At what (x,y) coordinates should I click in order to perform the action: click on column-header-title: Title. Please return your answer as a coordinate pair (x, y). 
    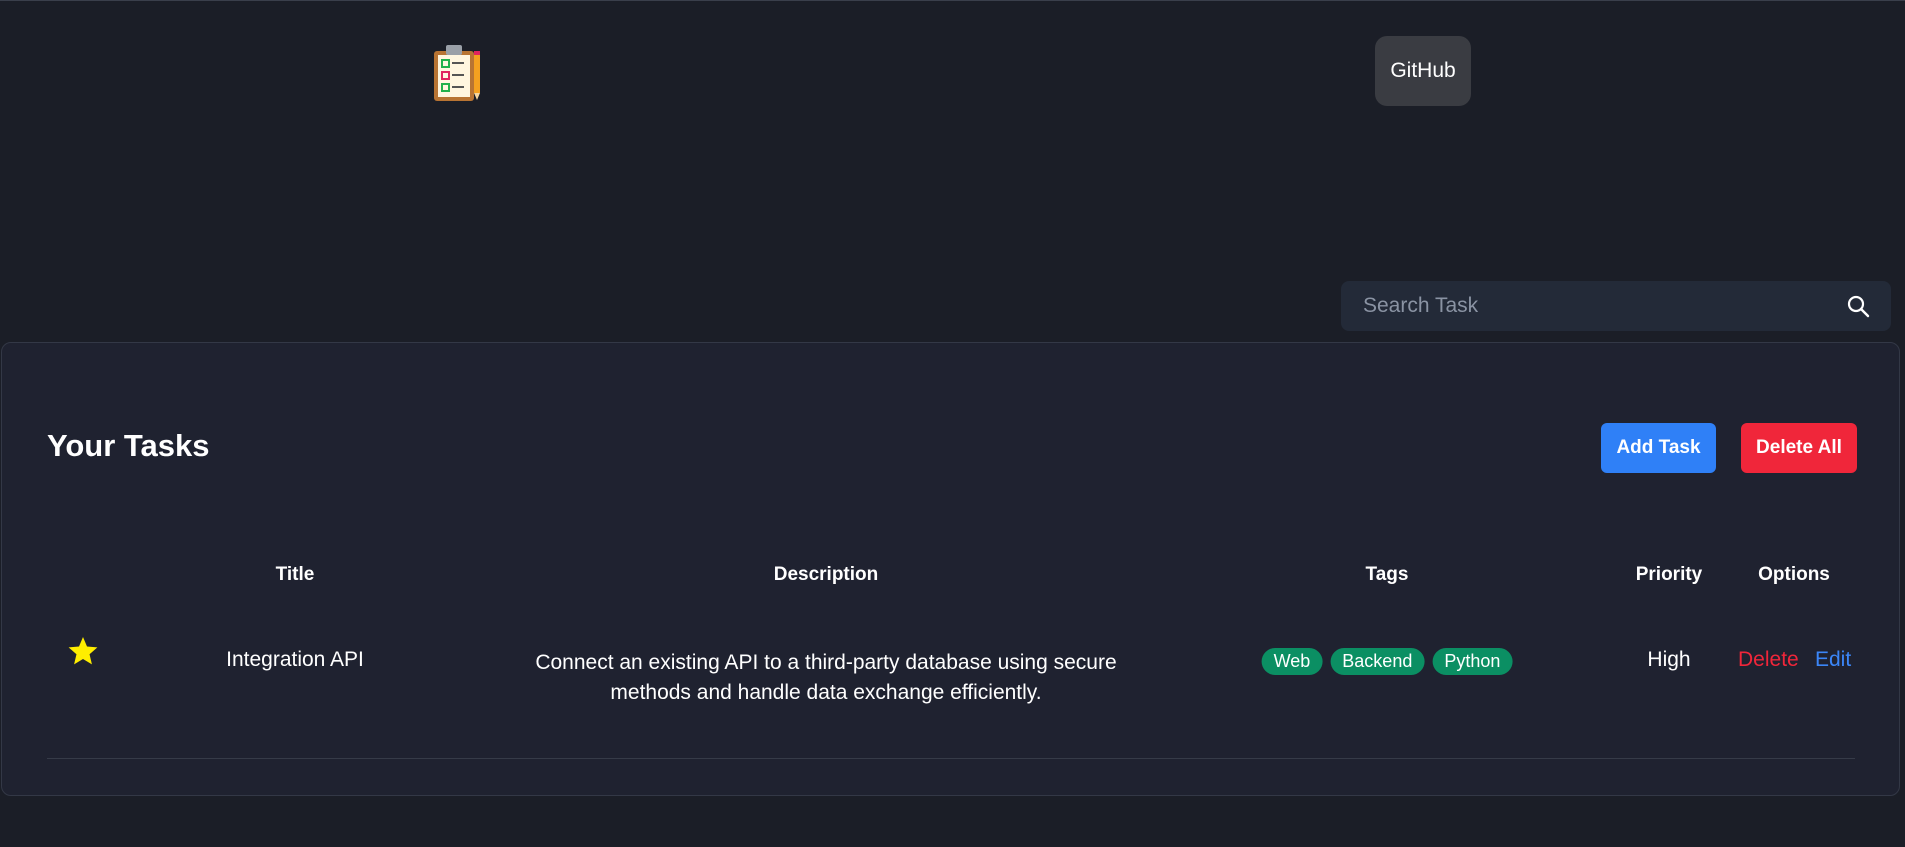
    Looking at the image, I should click on (295, 574).